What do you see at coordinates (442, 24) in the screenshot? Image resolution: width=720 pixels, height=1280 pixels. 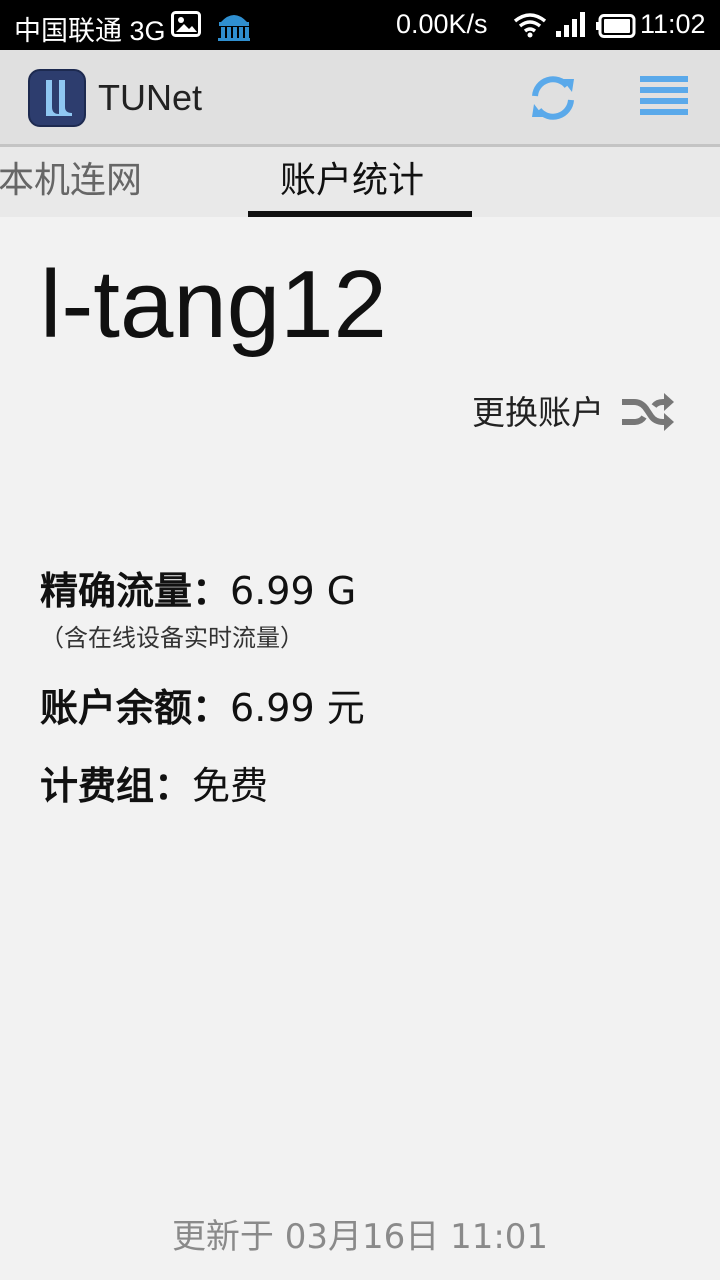 I see `net-speed: 0.00K/s` at bounding box center [442, 24].